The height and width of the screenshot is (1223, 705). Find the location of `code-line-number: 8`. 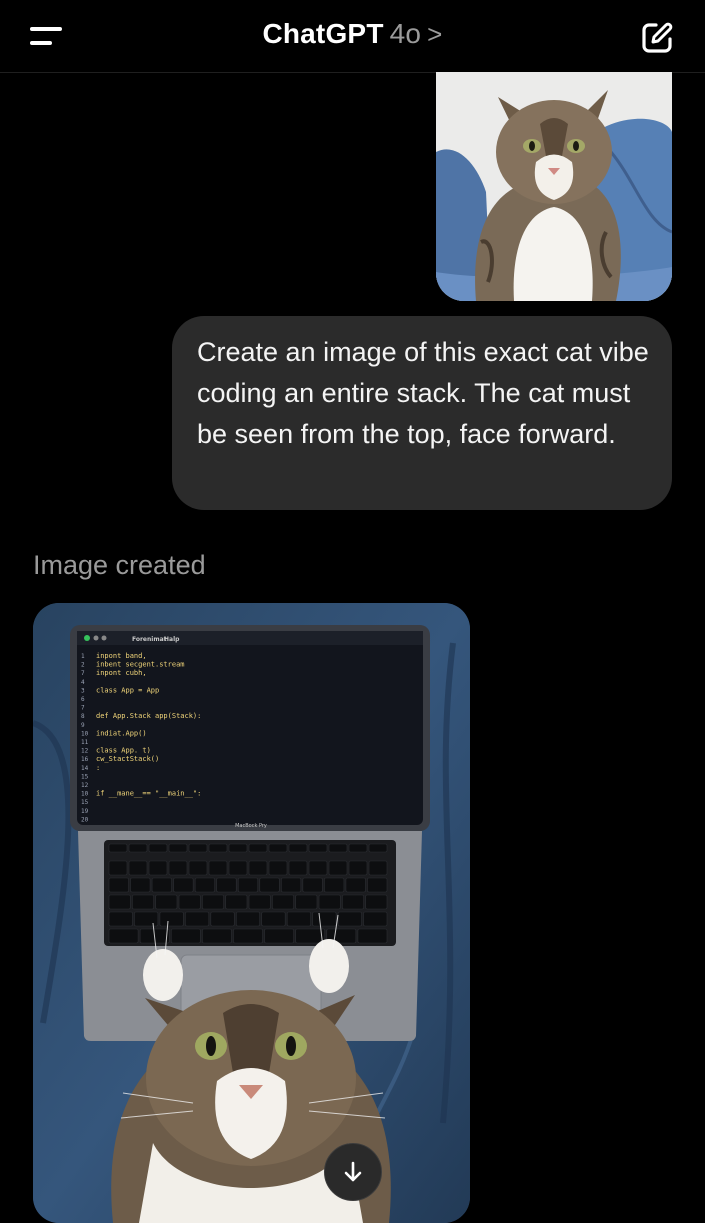

code-line-number: 8 is located at coordinates (83, 716).